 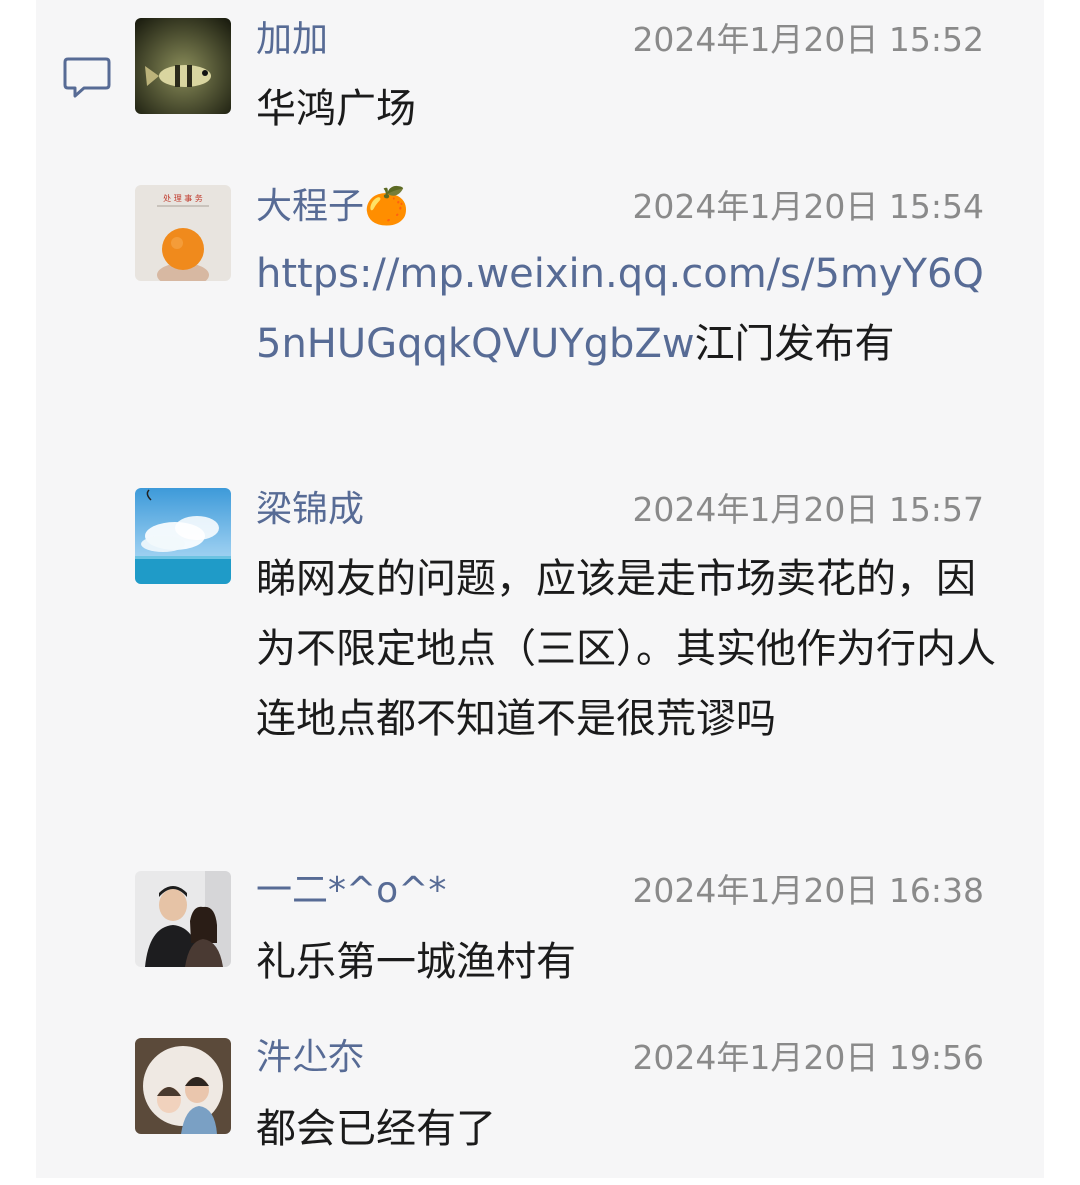 I want to click on couple-avatar, so click(x=183, y=919).